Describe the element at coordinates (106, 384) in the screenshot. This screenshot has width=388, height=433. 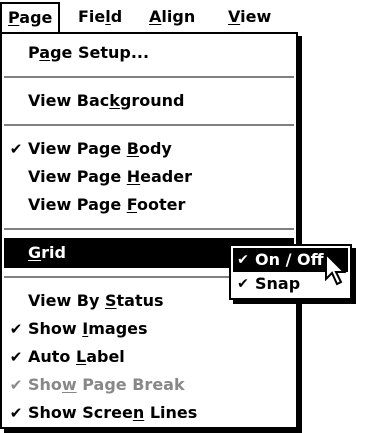
I see `menu-item-show-page-break-label: Show Page Break` at that location.